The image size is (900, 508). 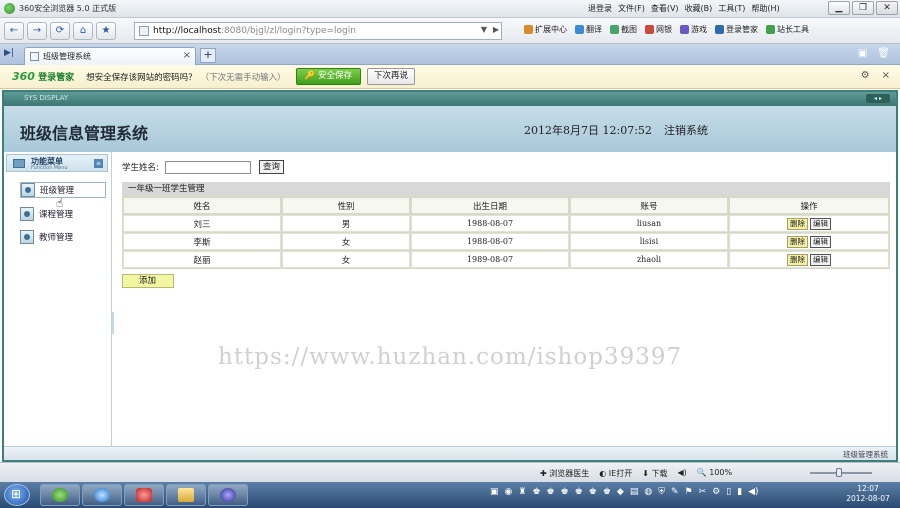 I want to click on tray-icon: ⛨, so click(x=661, y=492).